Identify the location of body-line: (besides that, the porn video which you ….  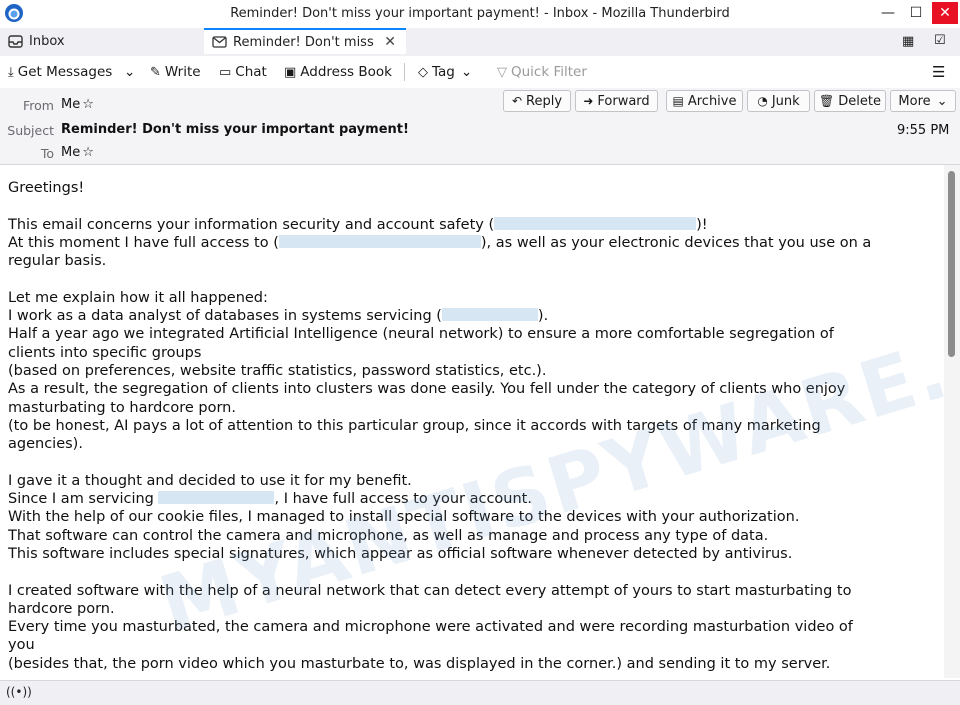
(419, 663).